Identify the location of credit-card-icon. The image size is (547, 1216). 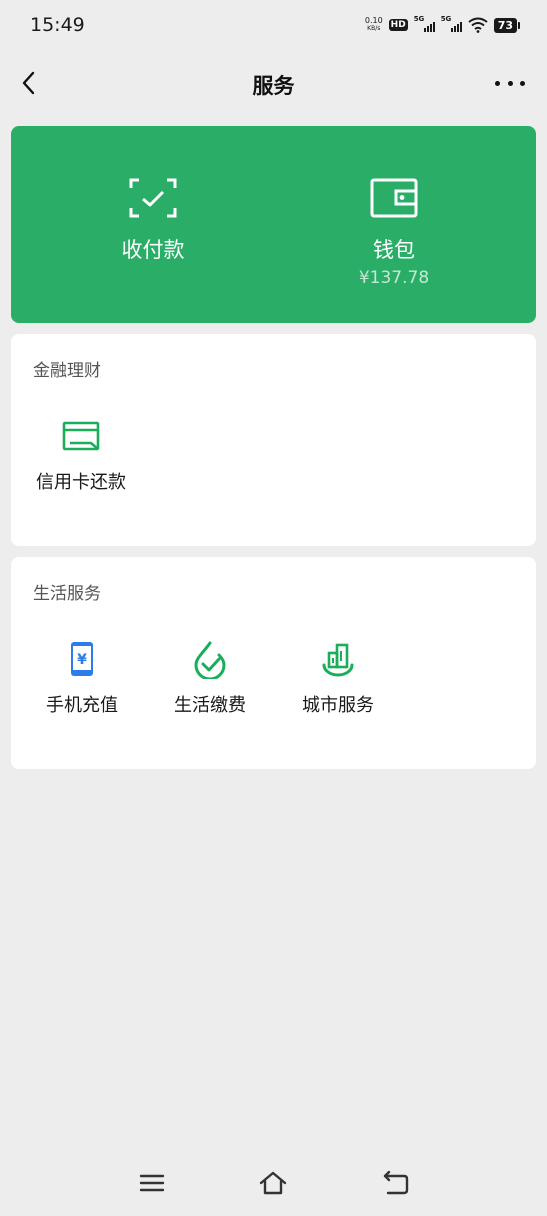
(81, 436).